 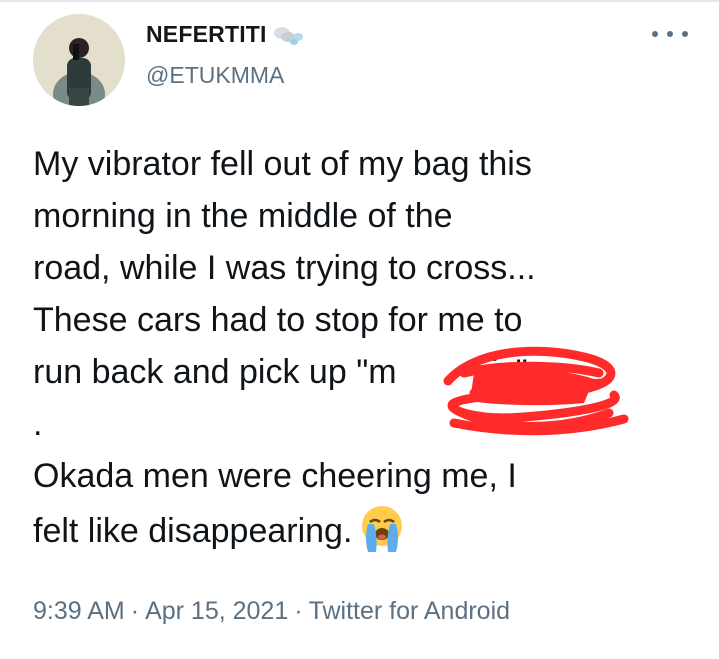 What do you see at coordinates (215, 75) in the screenshot?
I see `author-handle: @ETUKMMA` at bounding box center [215, 75].